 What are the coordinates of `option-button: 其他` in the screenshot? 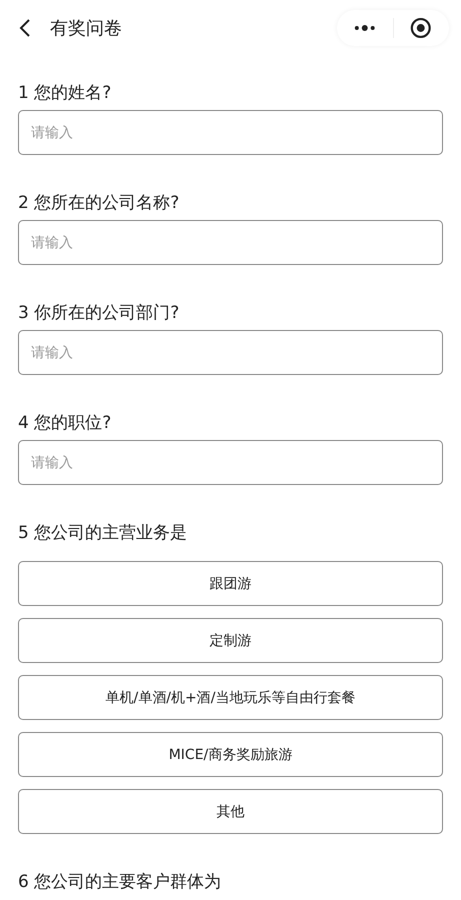 It's located at (230, 811).